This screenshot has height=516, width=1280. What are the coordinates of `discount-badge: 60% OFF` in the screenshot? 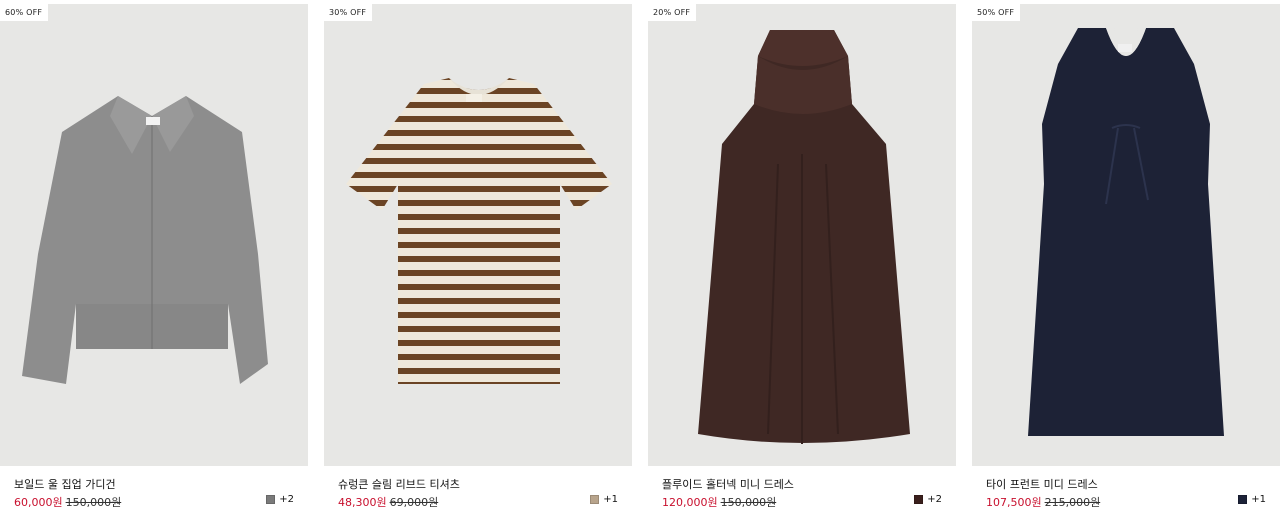 It's located at (24, 12).